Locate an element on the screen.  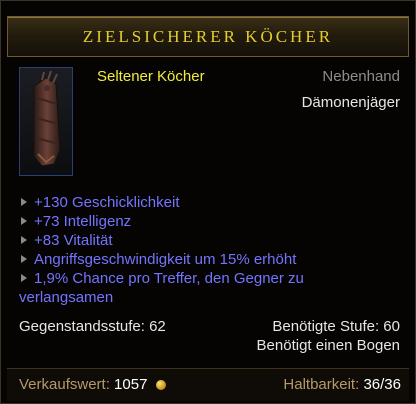
sell-value-label: Verkaufswert: is located at coordinates (64, 384).